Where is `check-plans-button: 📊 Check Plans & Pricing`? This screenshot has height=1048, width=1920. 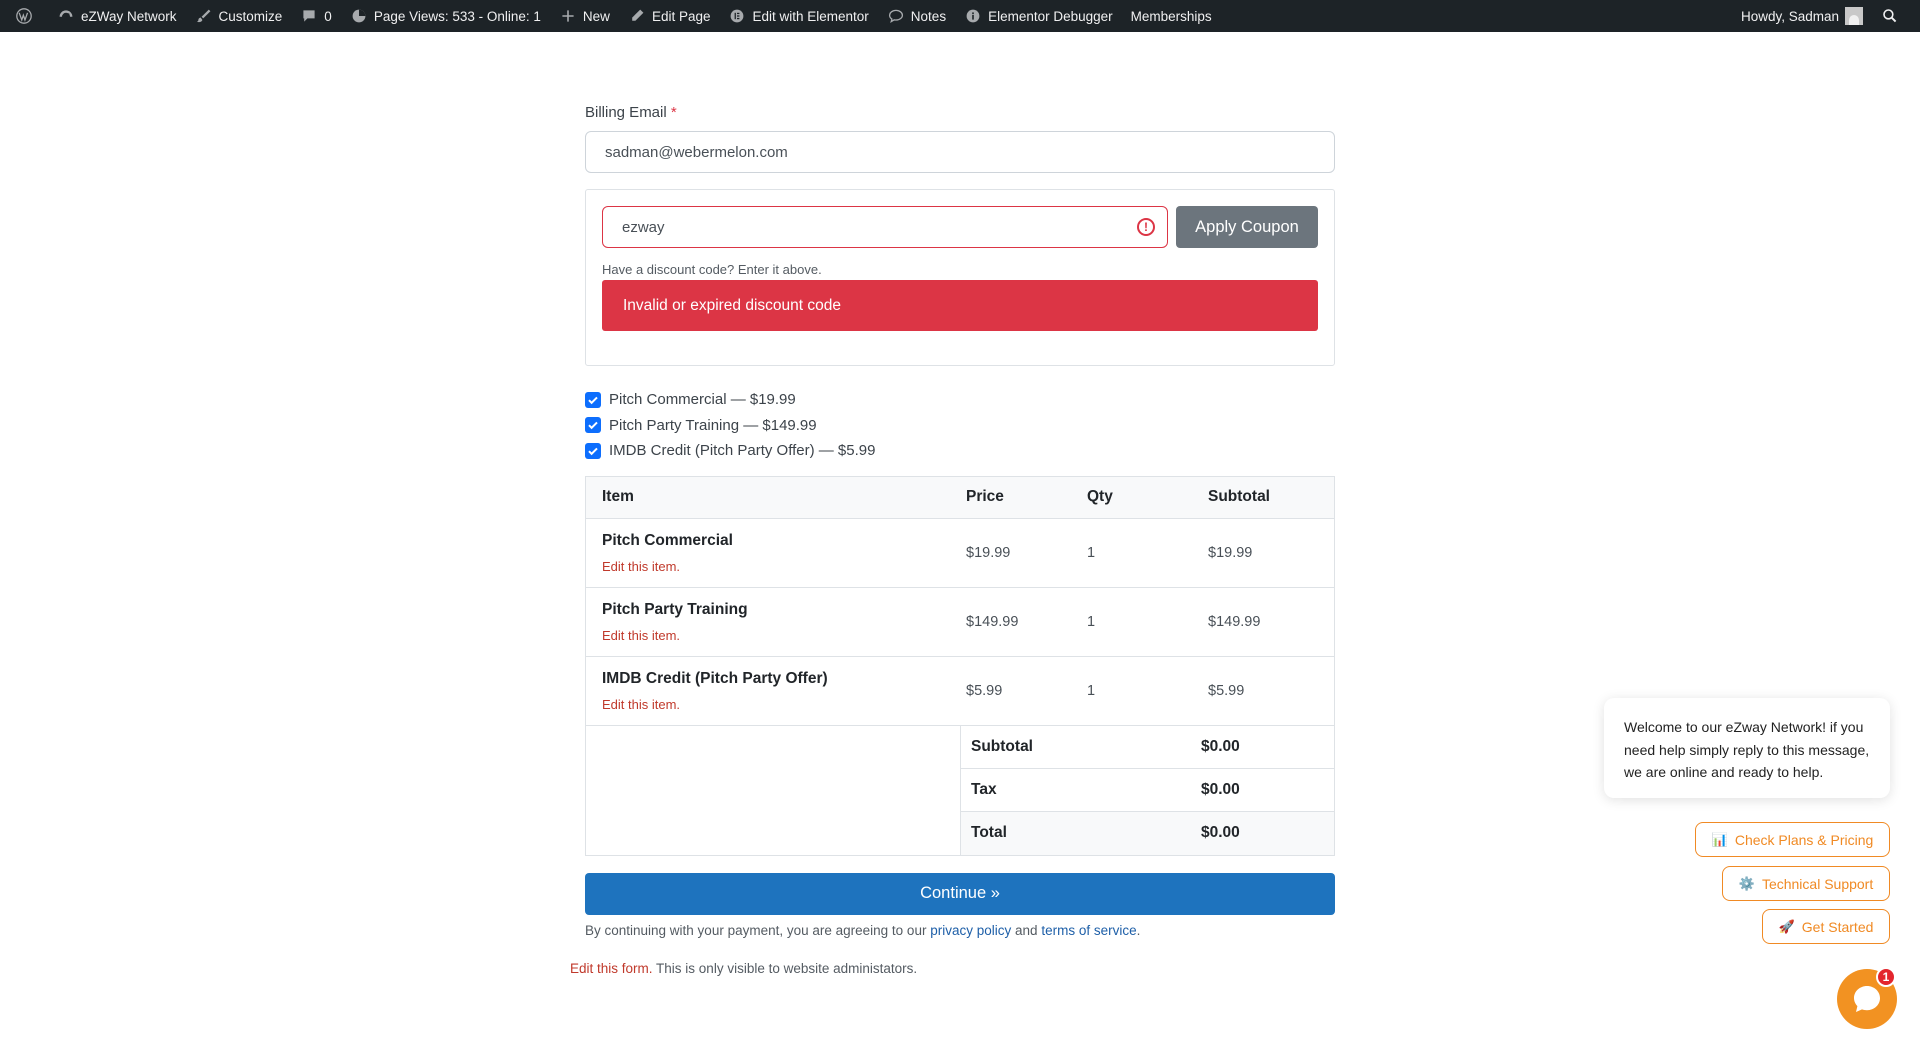
check-plans-button: 📊 Check Plans & Pricing is located at coordinates (1792, 839).